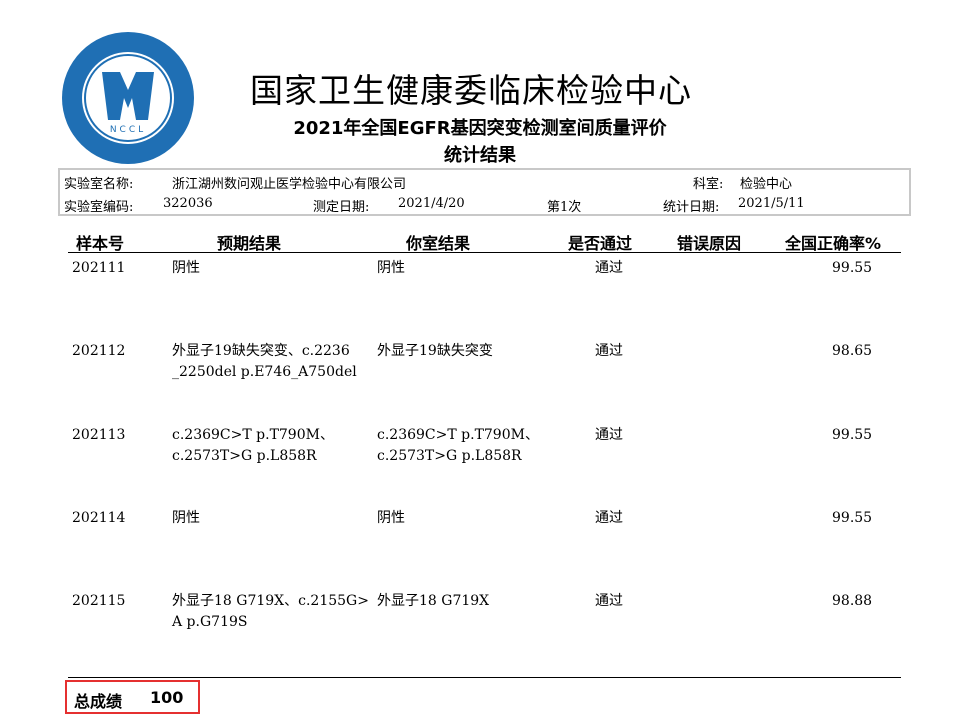  What do you see at coordinates (691, 207) in the screenshot?
I see `stat-date-label: 统计日期:` at bounding box center [691, 207].